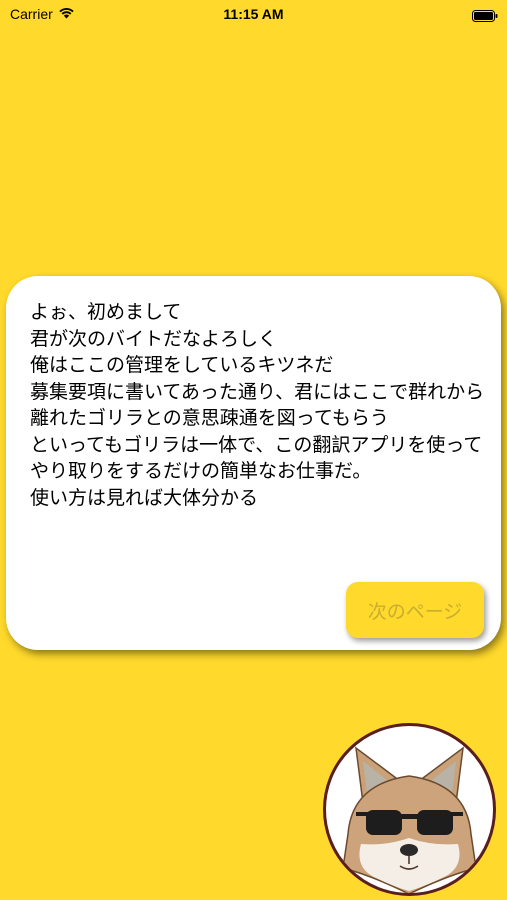  Describe the element at coordinates (415, 610) in the screenshot. I see `next-page-button: 次のページ` at that location.